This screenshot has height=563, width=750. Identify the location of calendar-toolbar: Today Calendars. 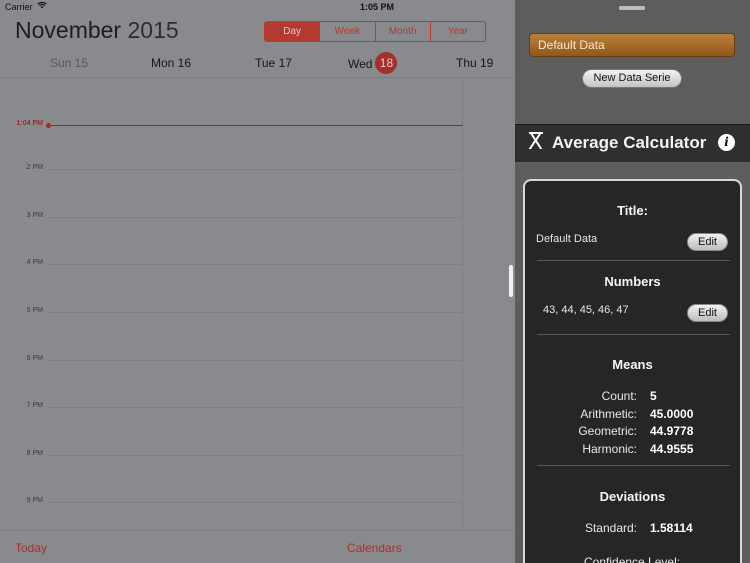
(257, 546).